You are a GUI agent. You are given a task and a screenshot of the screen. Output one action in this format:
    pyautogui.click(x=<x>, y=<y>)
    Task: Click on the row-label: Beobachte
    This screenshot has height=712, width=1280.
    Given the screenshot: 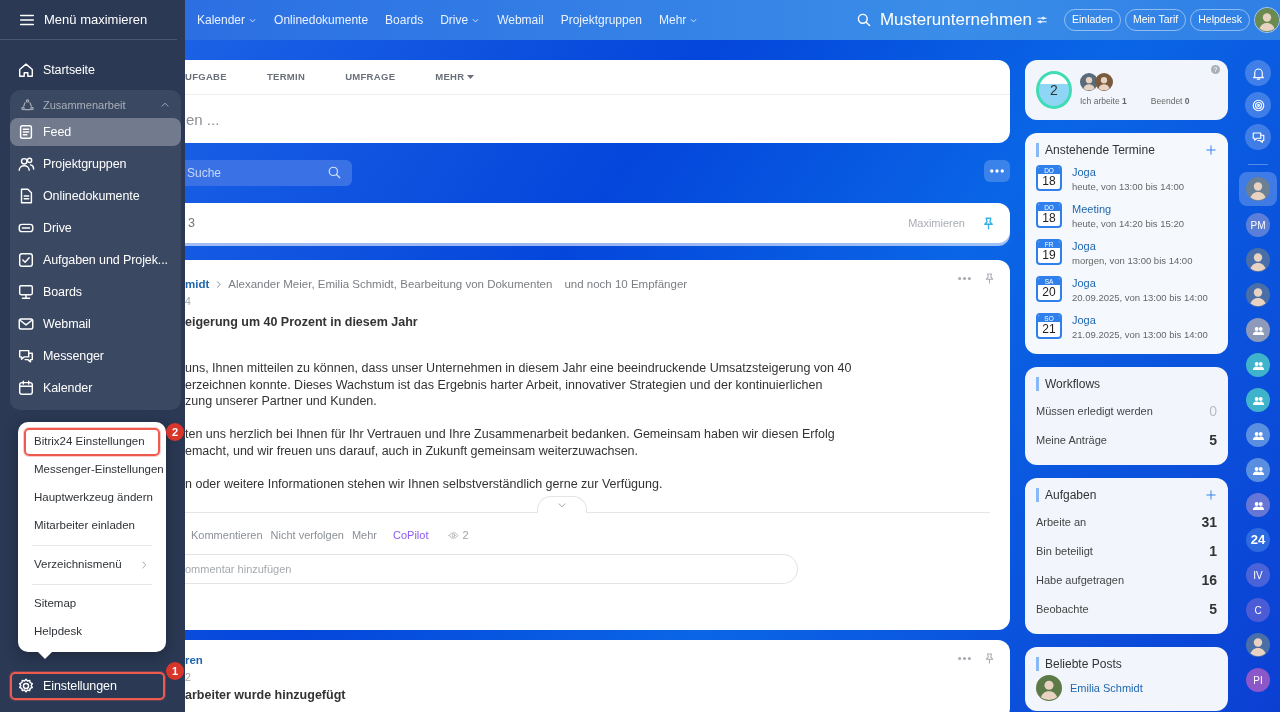 What is the action you would take?
    pyautogui.click(x=1062, y=610)
    